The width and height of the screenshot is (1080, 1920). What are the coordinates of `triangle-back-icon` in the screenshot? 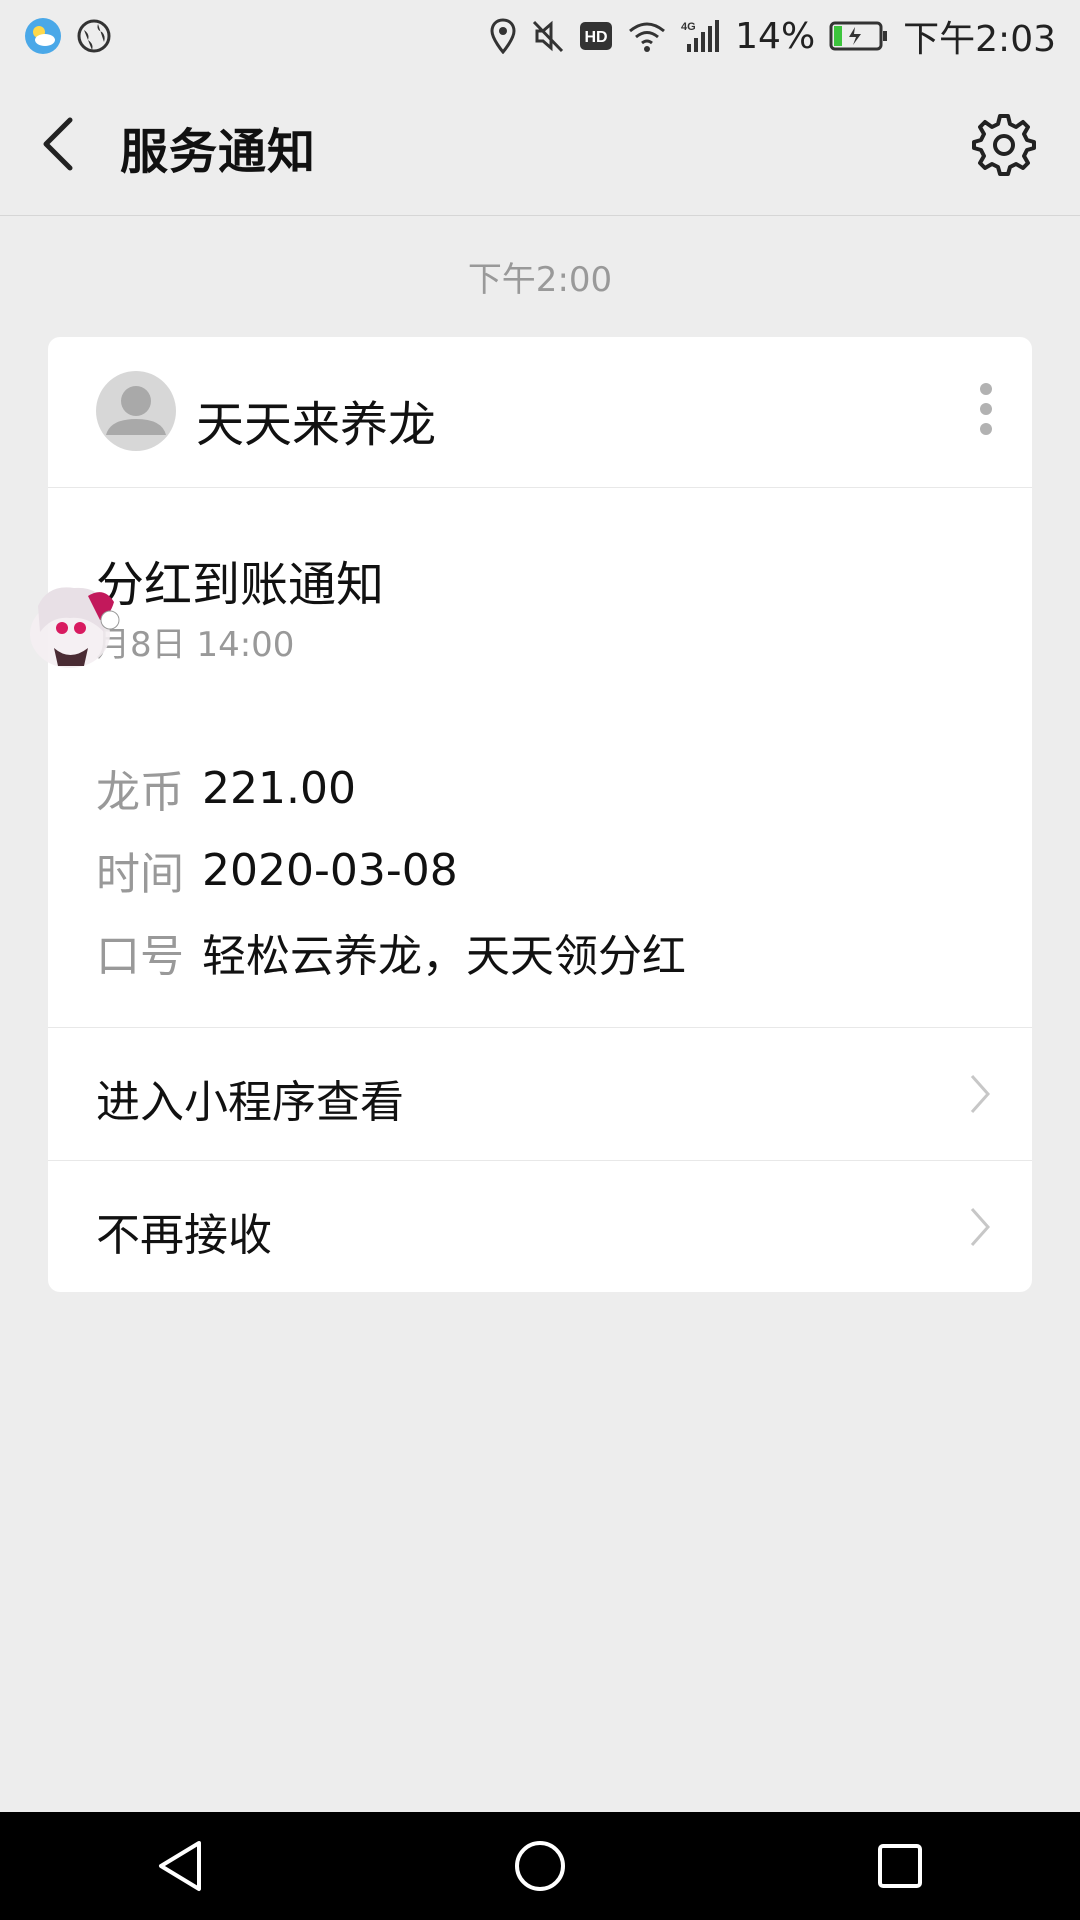 It's located at (180, 1866).